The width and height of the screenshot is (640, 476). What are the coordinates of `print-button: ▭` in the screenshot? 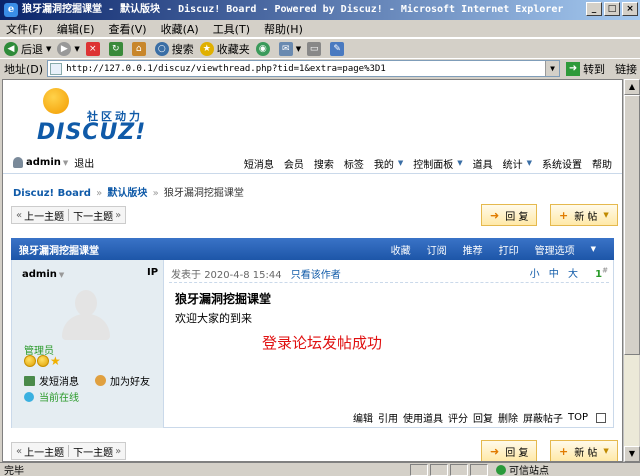 It's located at (315, 48).